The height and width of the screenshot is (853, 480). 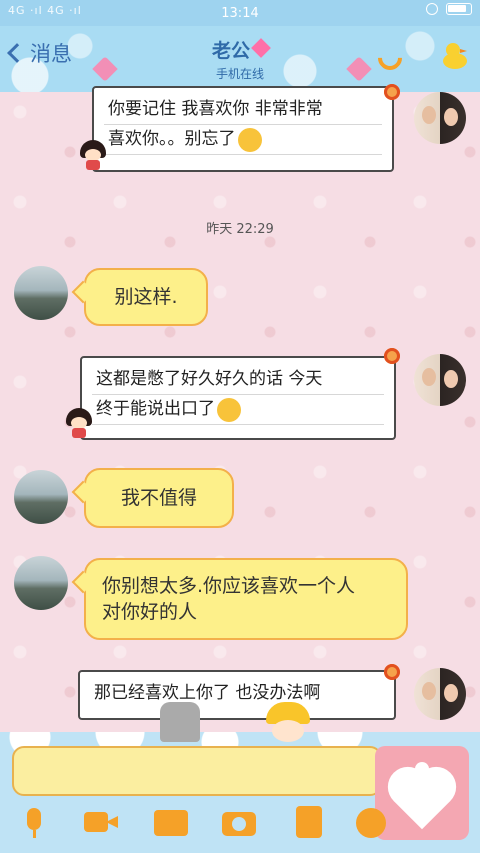 I want to click on message-line: 对你好的人, so click(x=150, y=612).